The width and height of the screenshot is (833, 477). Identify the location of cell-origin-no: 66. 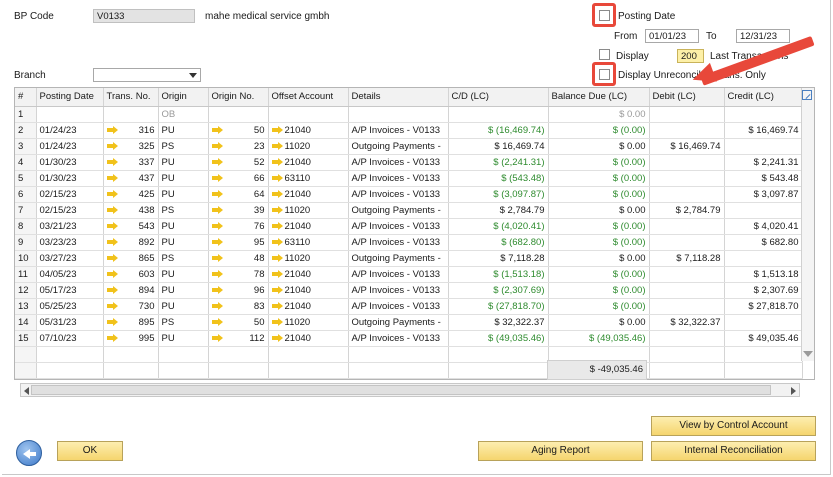
(238, 178).